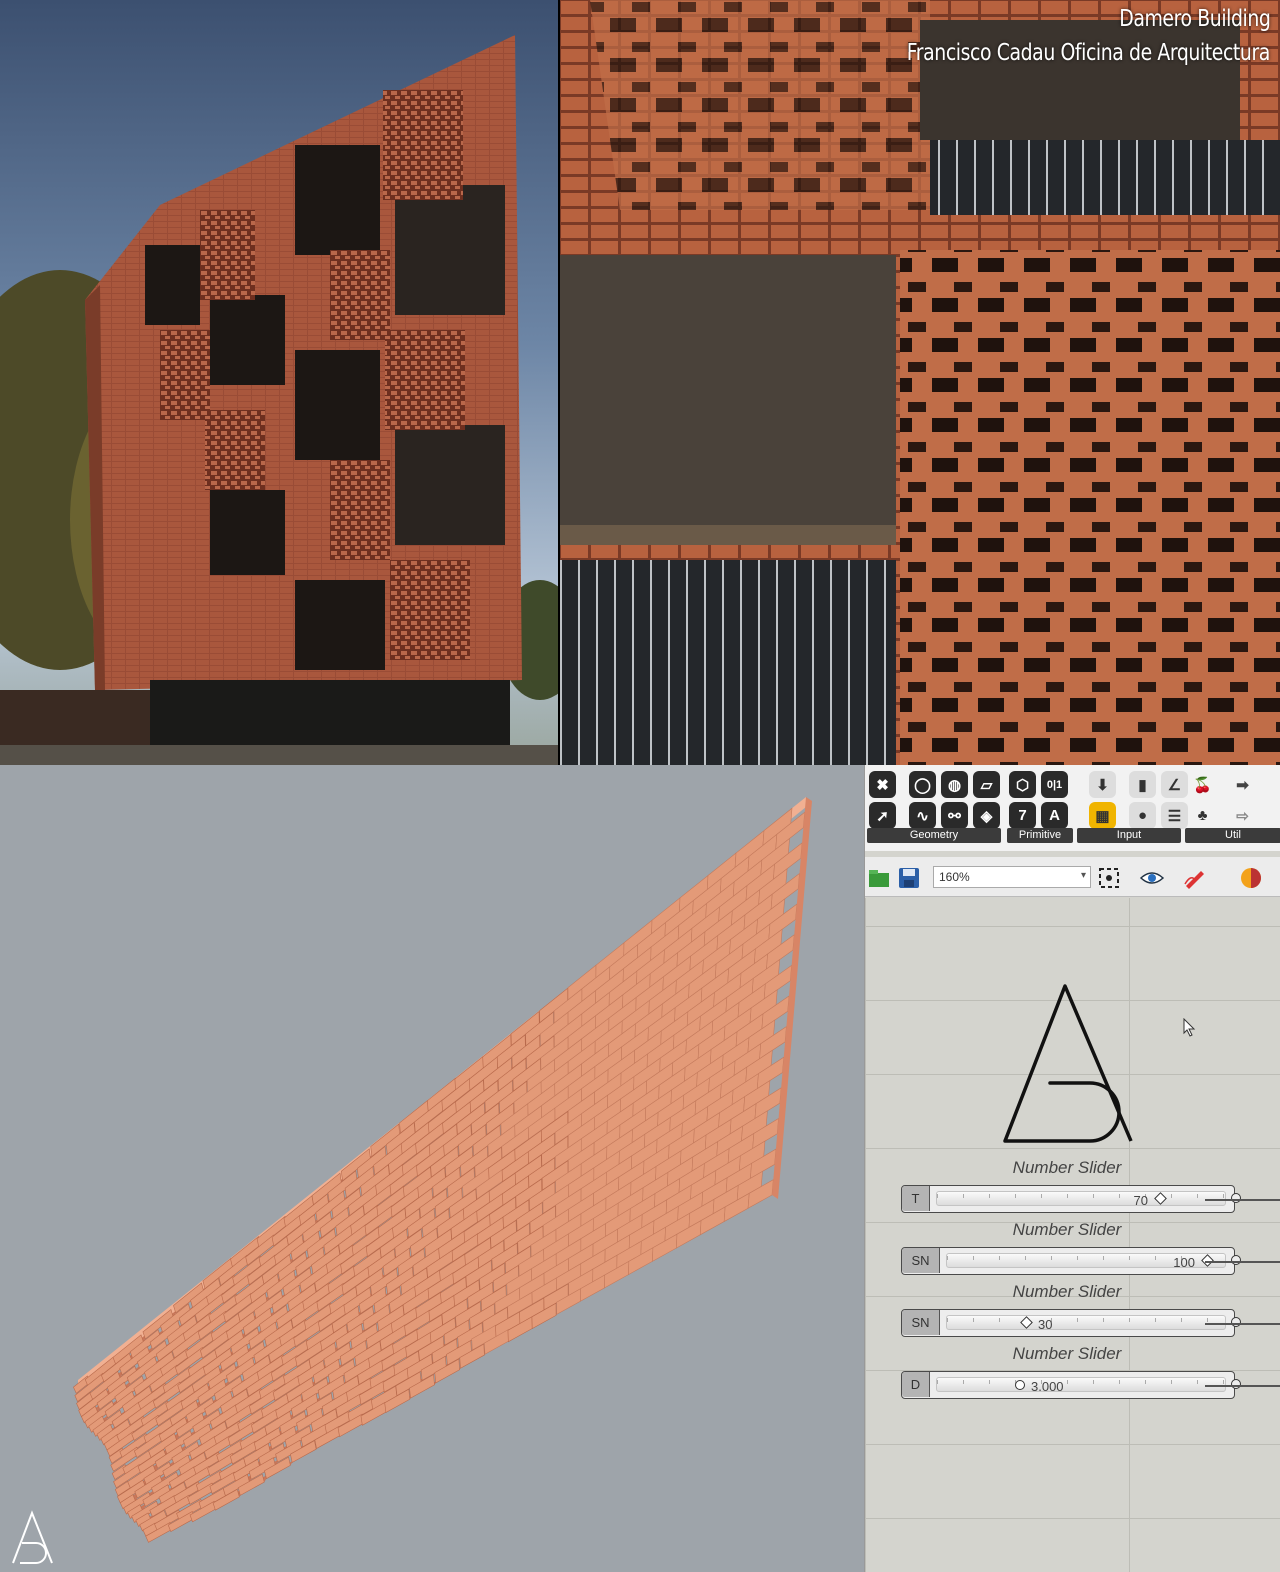 The width and height of the screenshot is (1280, 1572). I want to click on link-icon: ⚯, so click(954, 815).